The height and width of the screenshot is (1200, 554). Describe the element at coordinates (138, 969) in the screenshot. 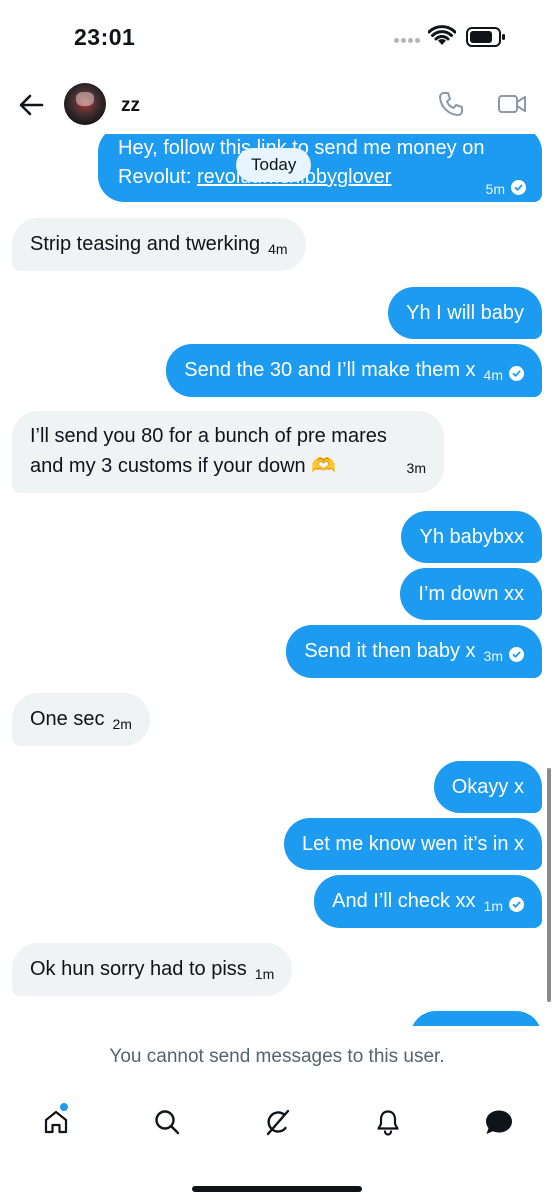

I see `message-text: Ok hun sorry had to piss` at that location.